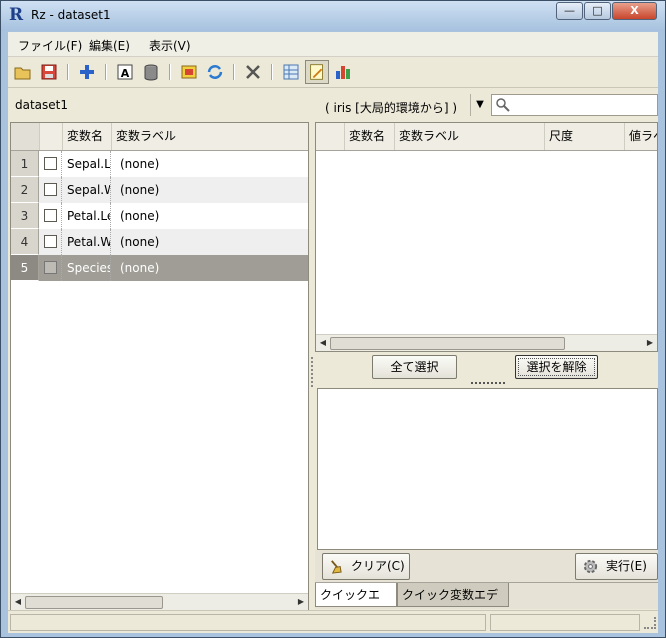 Image resolution: width=666 pixels, height=638 pixels. Describe the element at coordinates (87, 216) in the screenshot. I see `variable-name: Petal.Length` at that location.